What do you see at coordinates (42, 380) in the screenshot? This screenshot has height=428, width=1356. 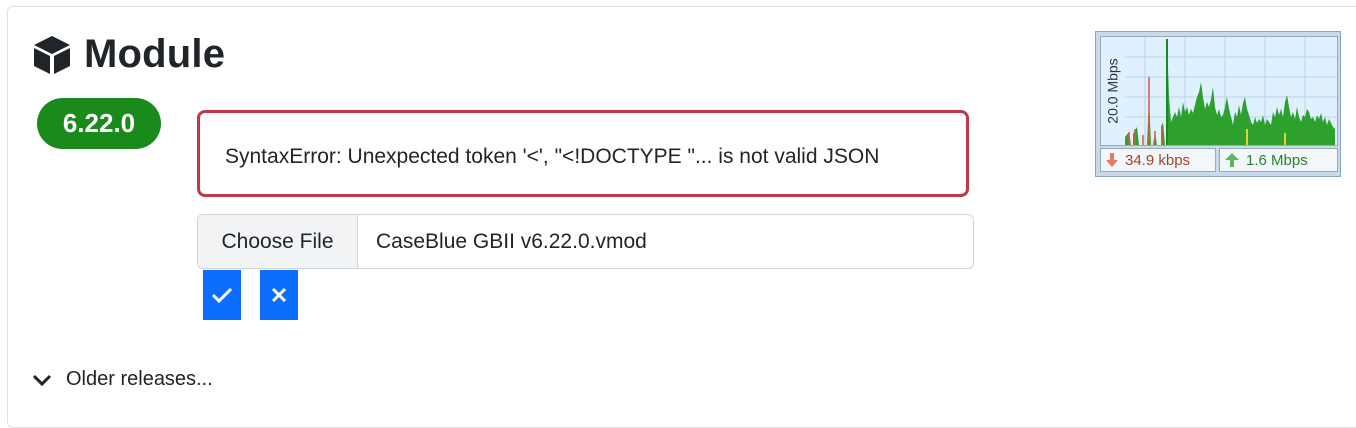 I see `chevron-down-icon` at bounding box center [42, 380].